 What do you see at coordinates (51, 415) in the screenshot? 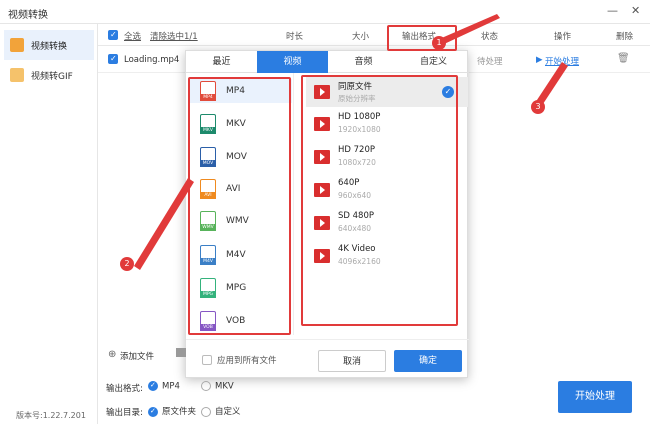
I see `version-label: 版本号:1.22.7.201` at bounding box center [51, 415].